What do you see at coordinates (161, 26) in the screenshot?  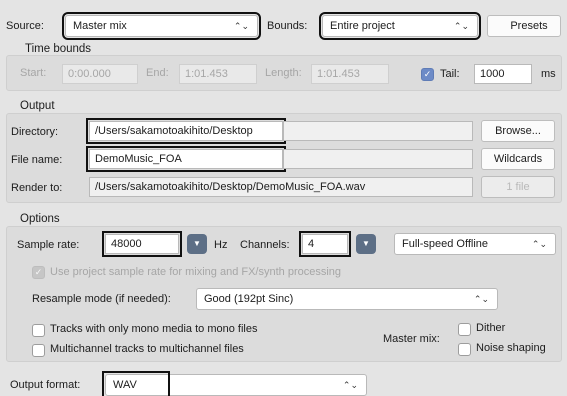 I see `source-select: Master mix ⌃⌄` at bounding box center [161, 26].